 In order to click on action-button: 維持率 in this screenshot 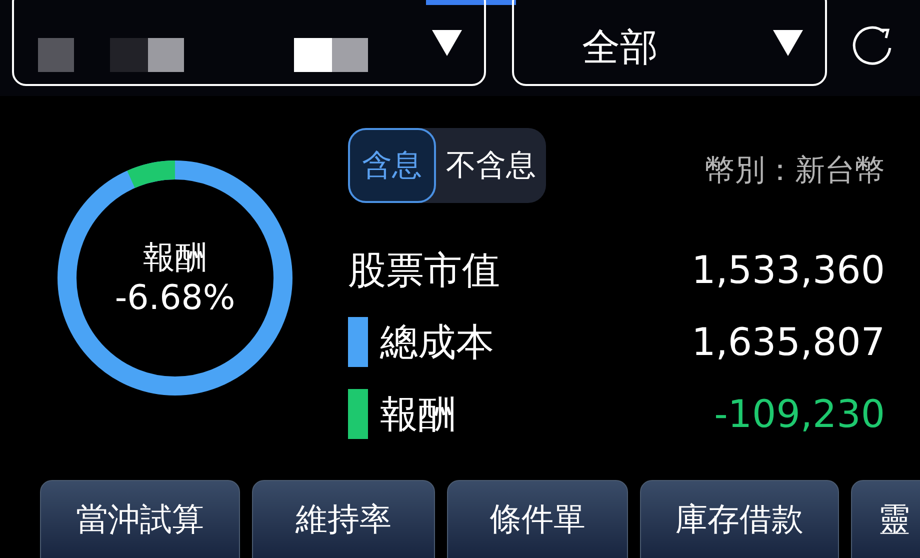, I will do `click(343, 519)`.